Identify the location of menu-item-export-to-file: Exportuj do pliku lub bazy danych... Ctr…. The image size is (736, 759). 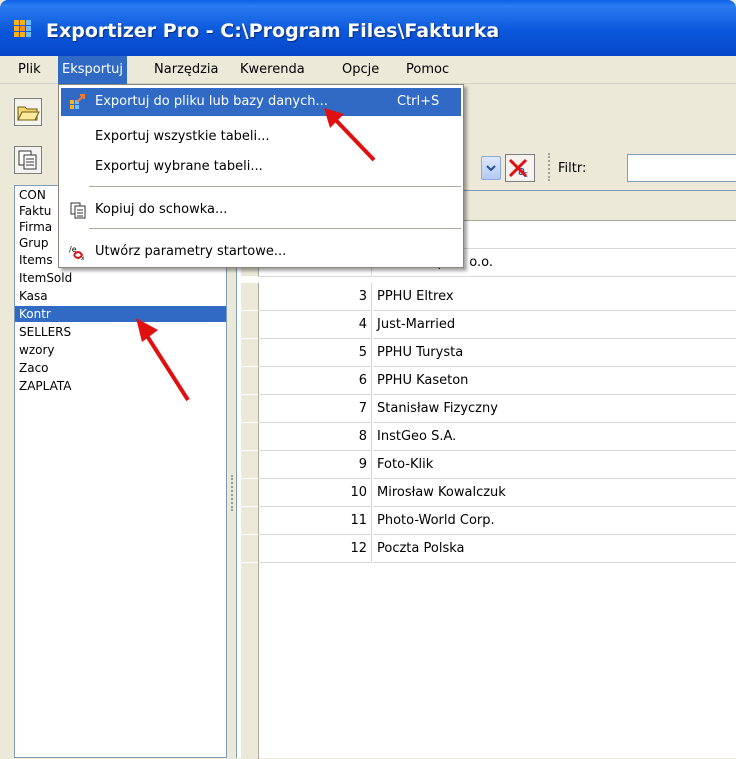
(261, 102).